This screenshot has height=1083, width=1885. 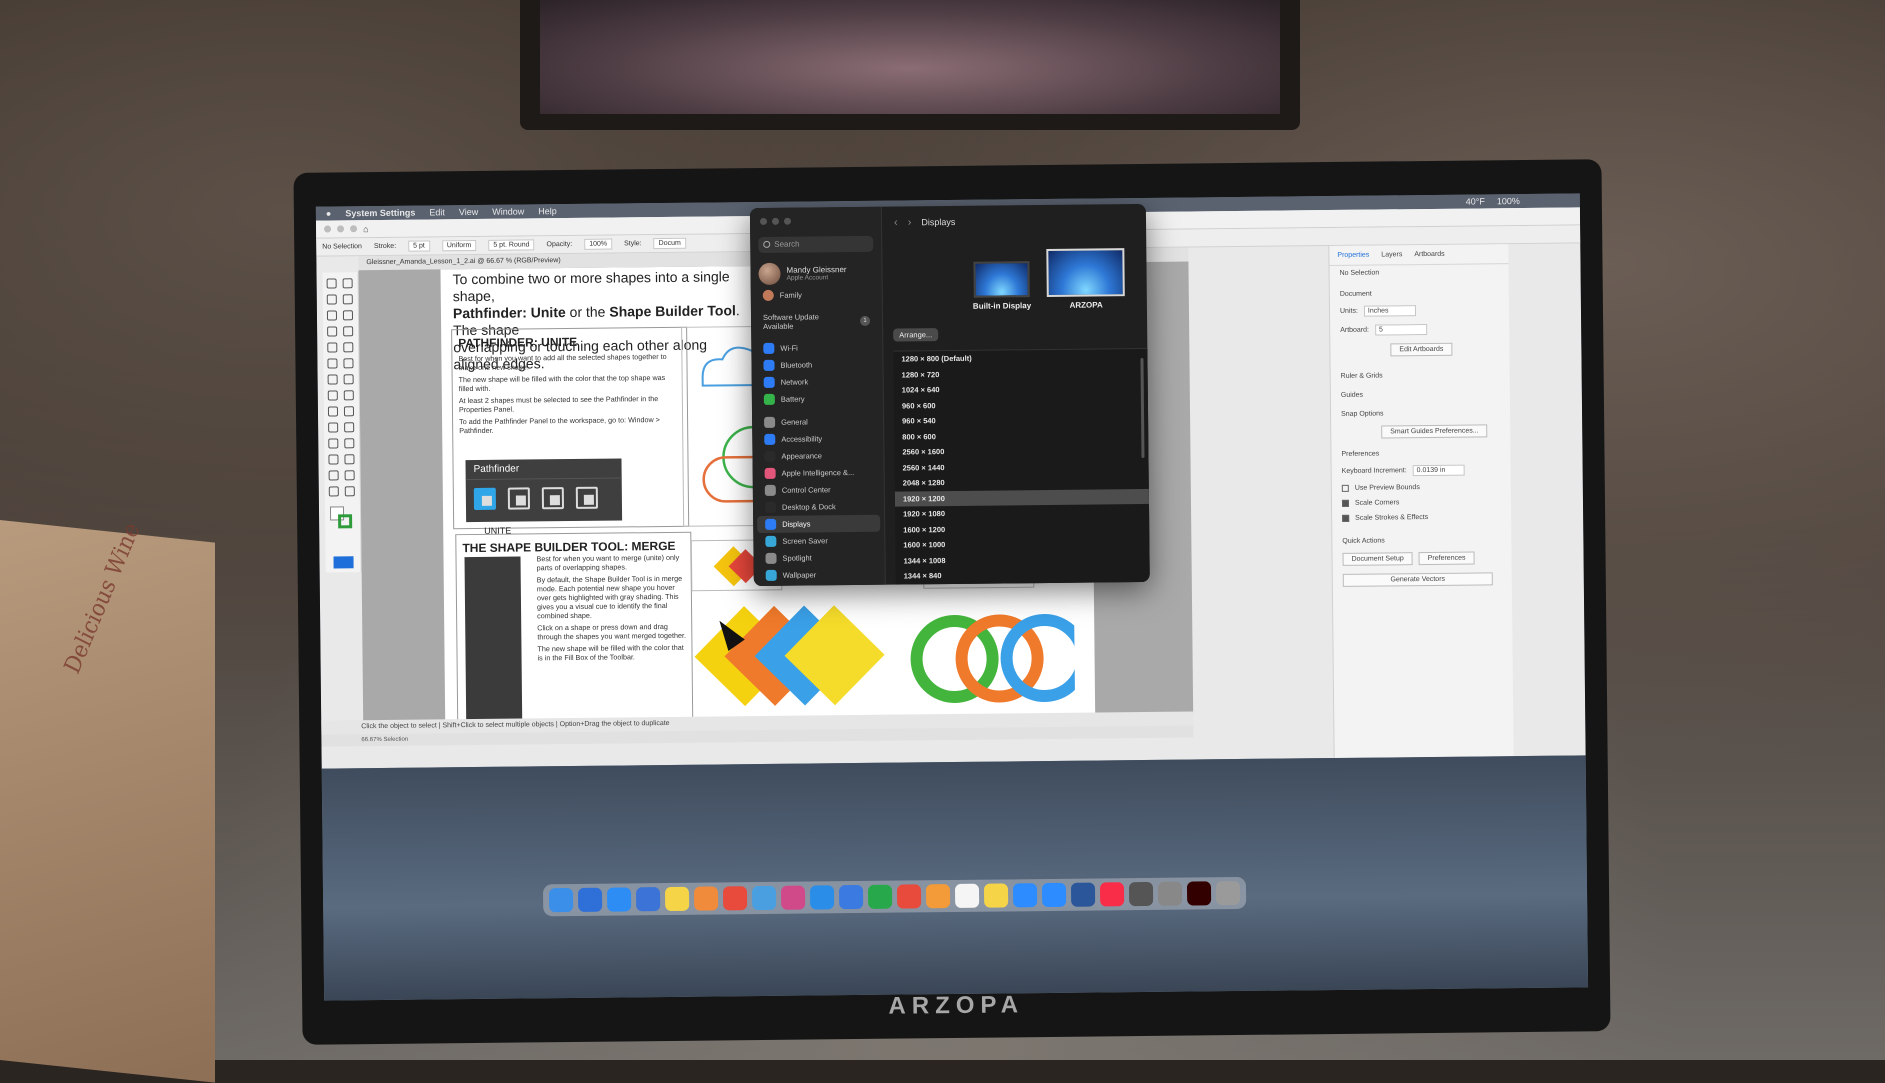 I want to click on sidebar-item-wi-fi: Wi-Fi, so click(x=816, y=348).